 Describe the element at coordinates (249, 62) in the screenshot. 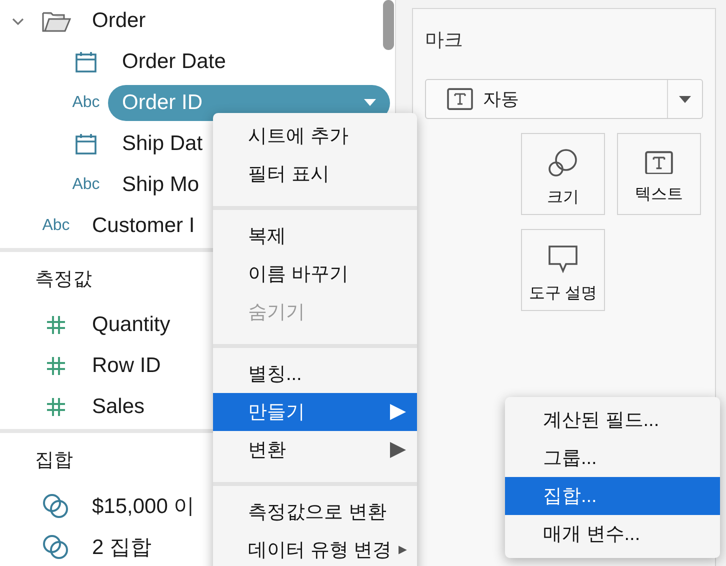

I see `field-pill: Order Date` at that location.